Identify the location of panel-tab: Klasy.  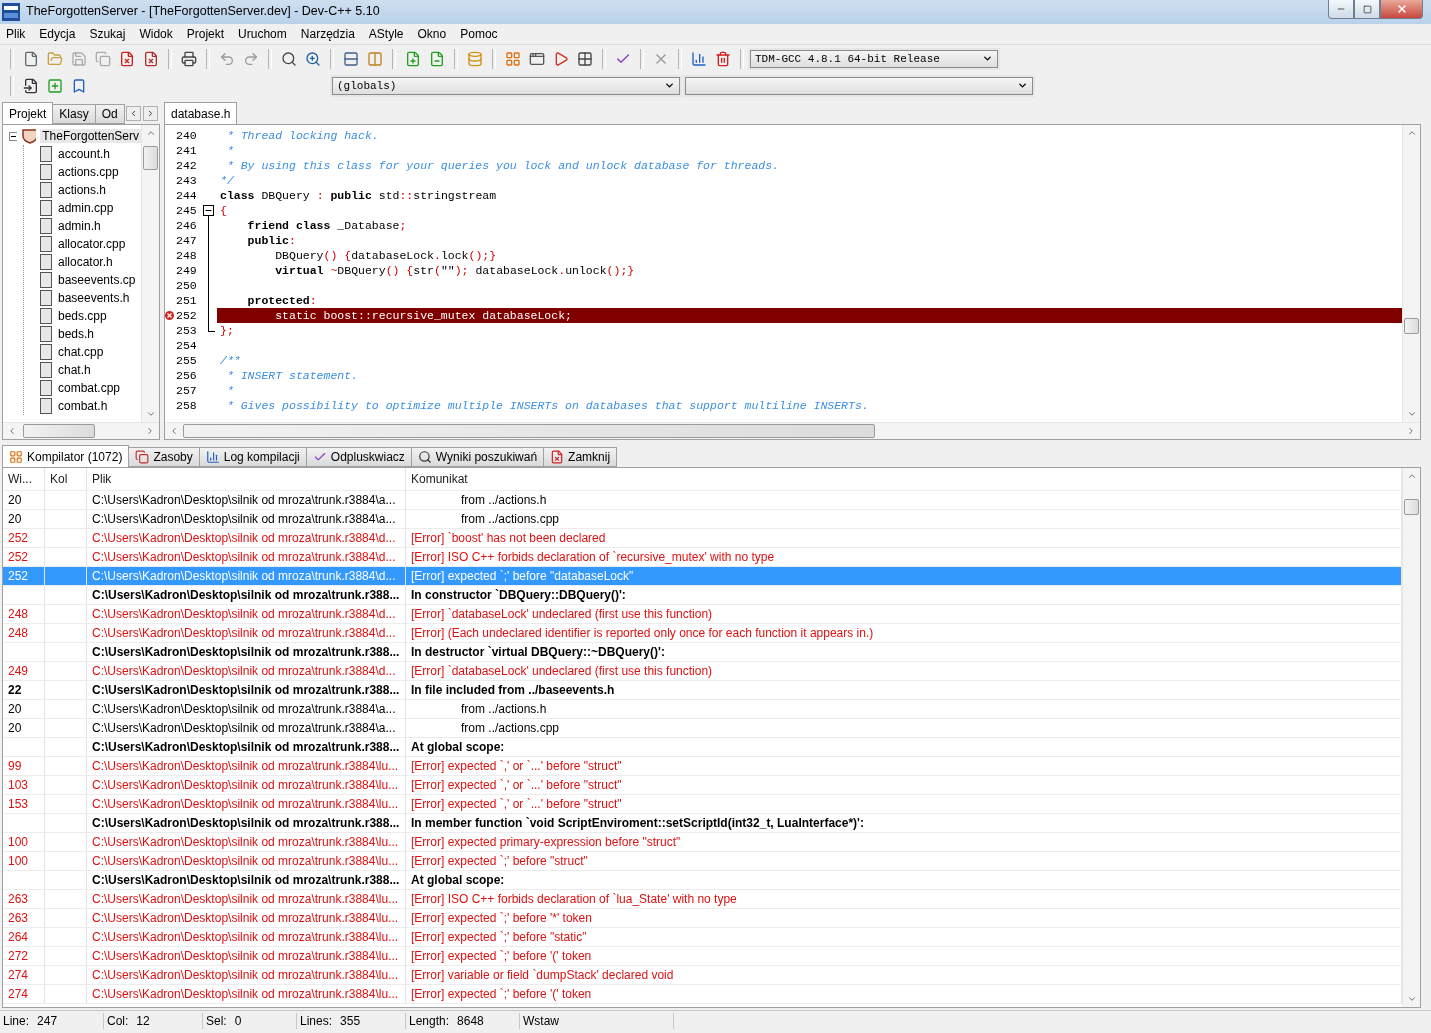
(74, 114).